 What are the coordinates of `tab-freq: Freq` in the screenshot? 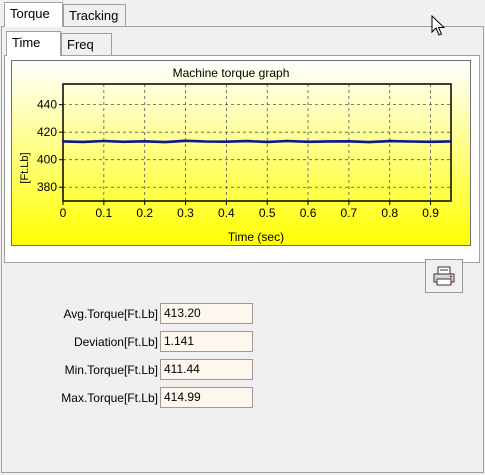 It's located at (86, 44).